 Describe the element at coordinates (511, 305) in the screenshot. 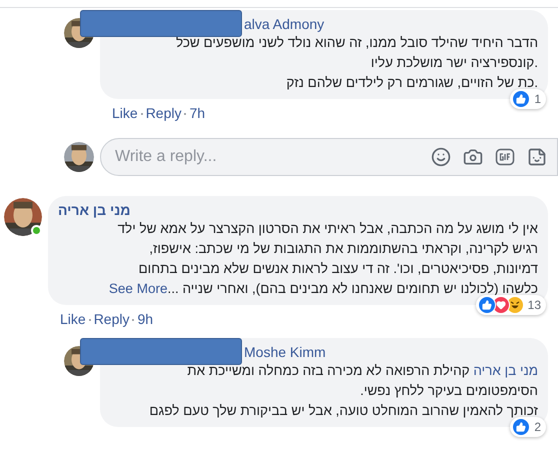

I see `reaction-counter: 13` at that location.